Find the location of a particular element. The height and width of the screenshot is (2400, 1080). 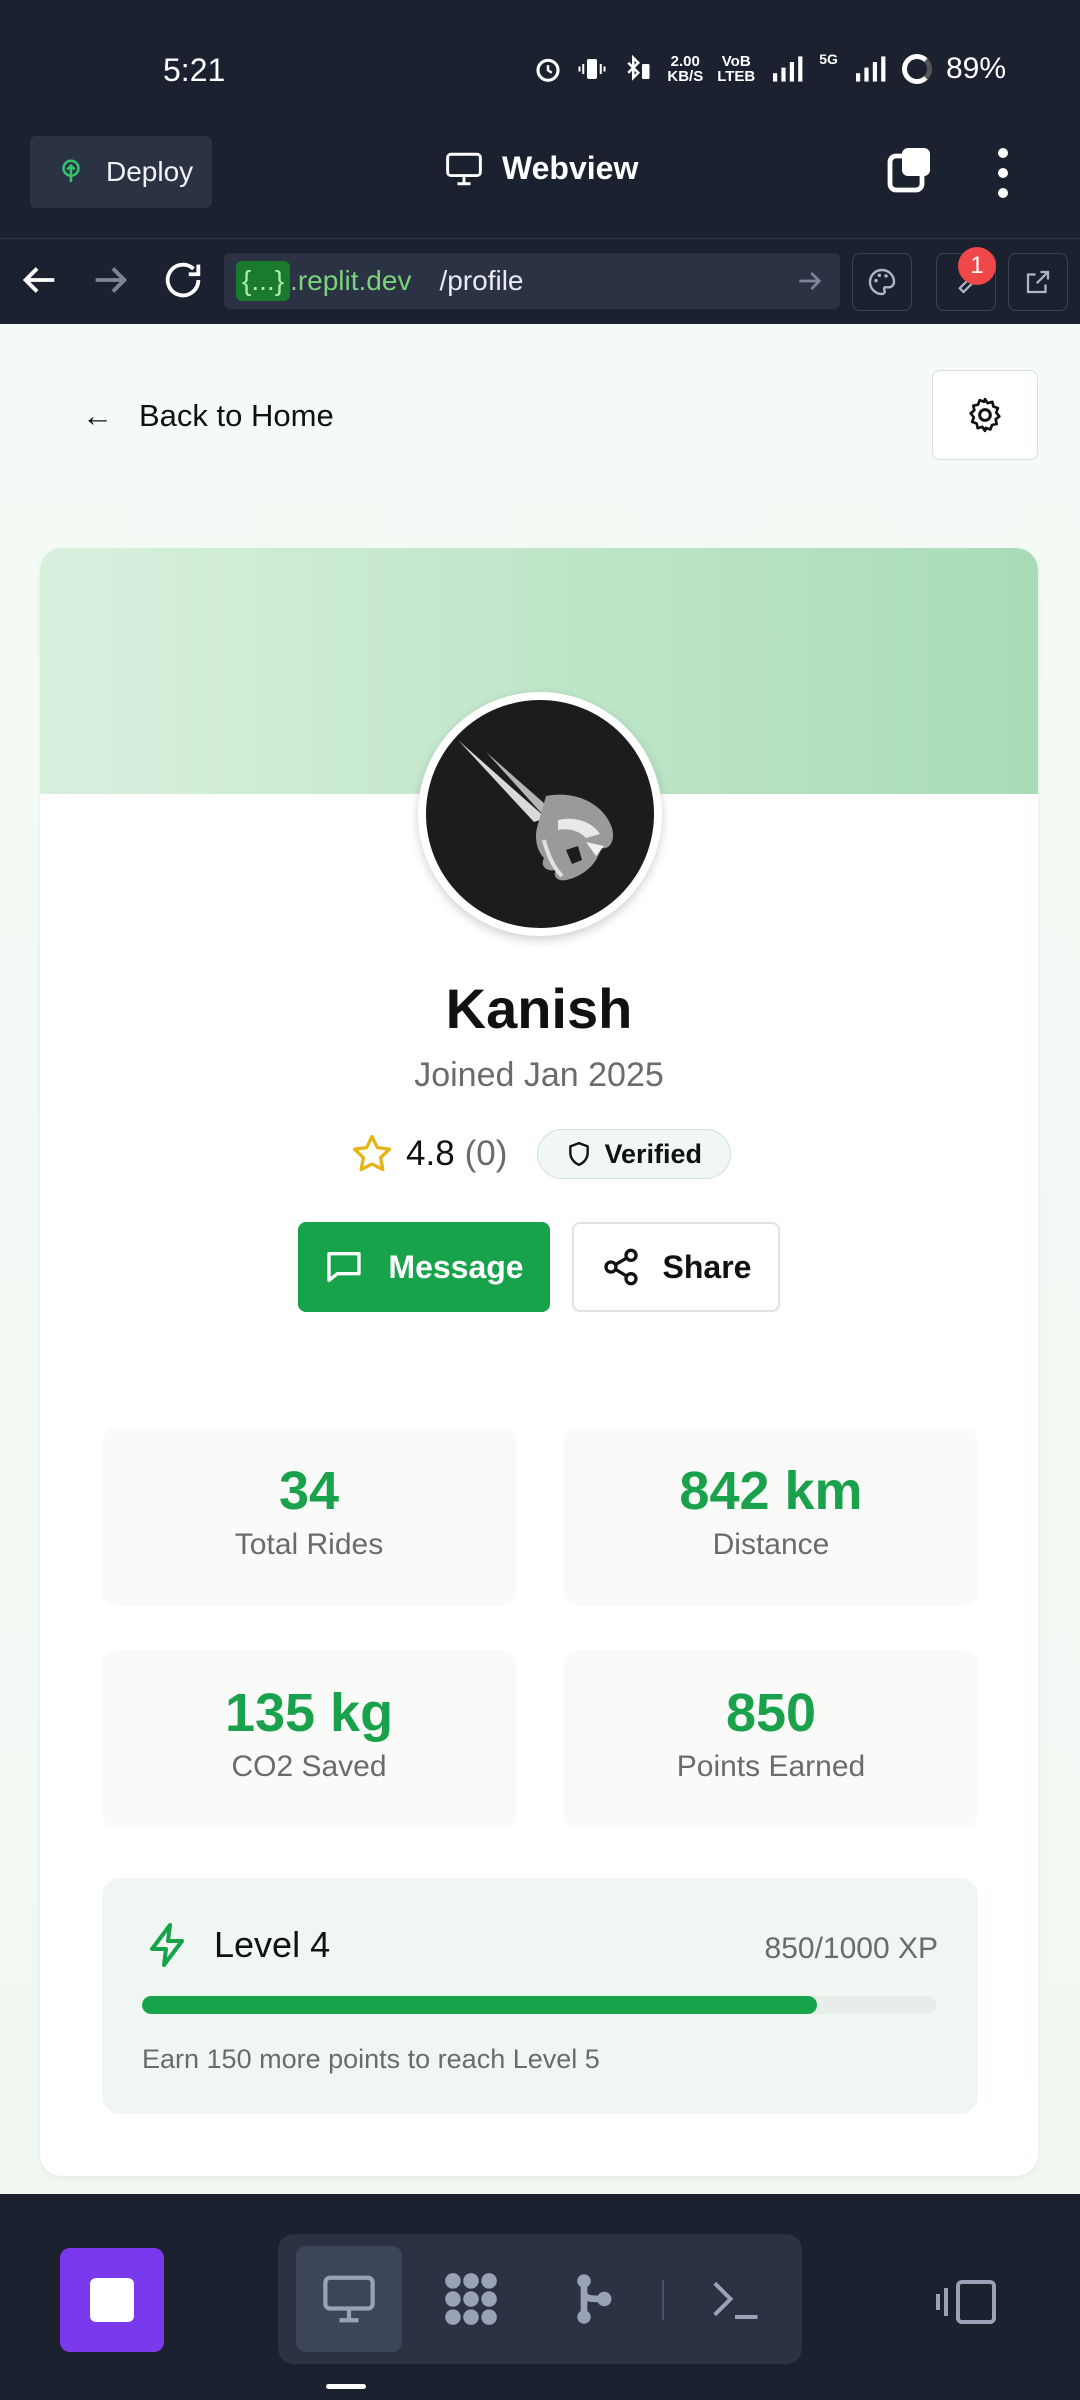

palette-button is located at coordinates (882, 282).